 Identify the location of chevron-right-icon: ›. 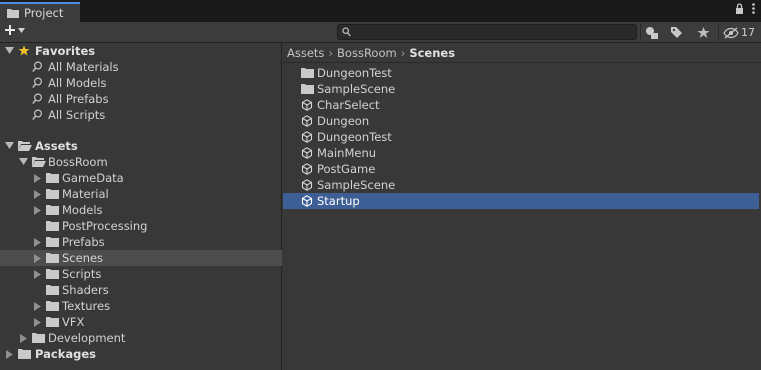
(331, 52).